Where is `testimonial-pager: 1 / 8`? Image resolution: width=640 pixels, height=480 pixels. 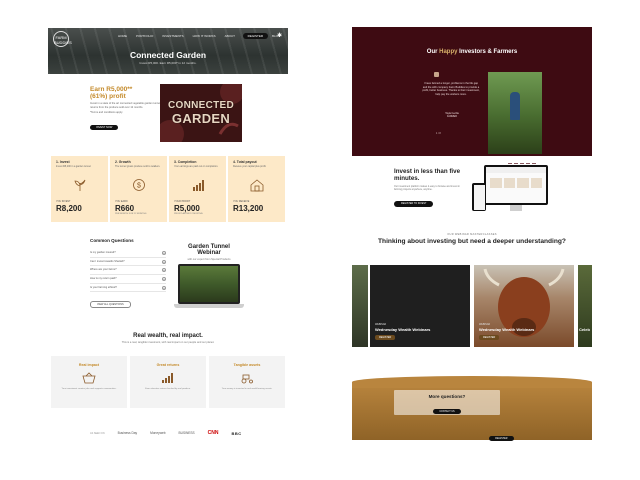 testimonial-pager: 1 / 8 is located at coordinates (438, 133).